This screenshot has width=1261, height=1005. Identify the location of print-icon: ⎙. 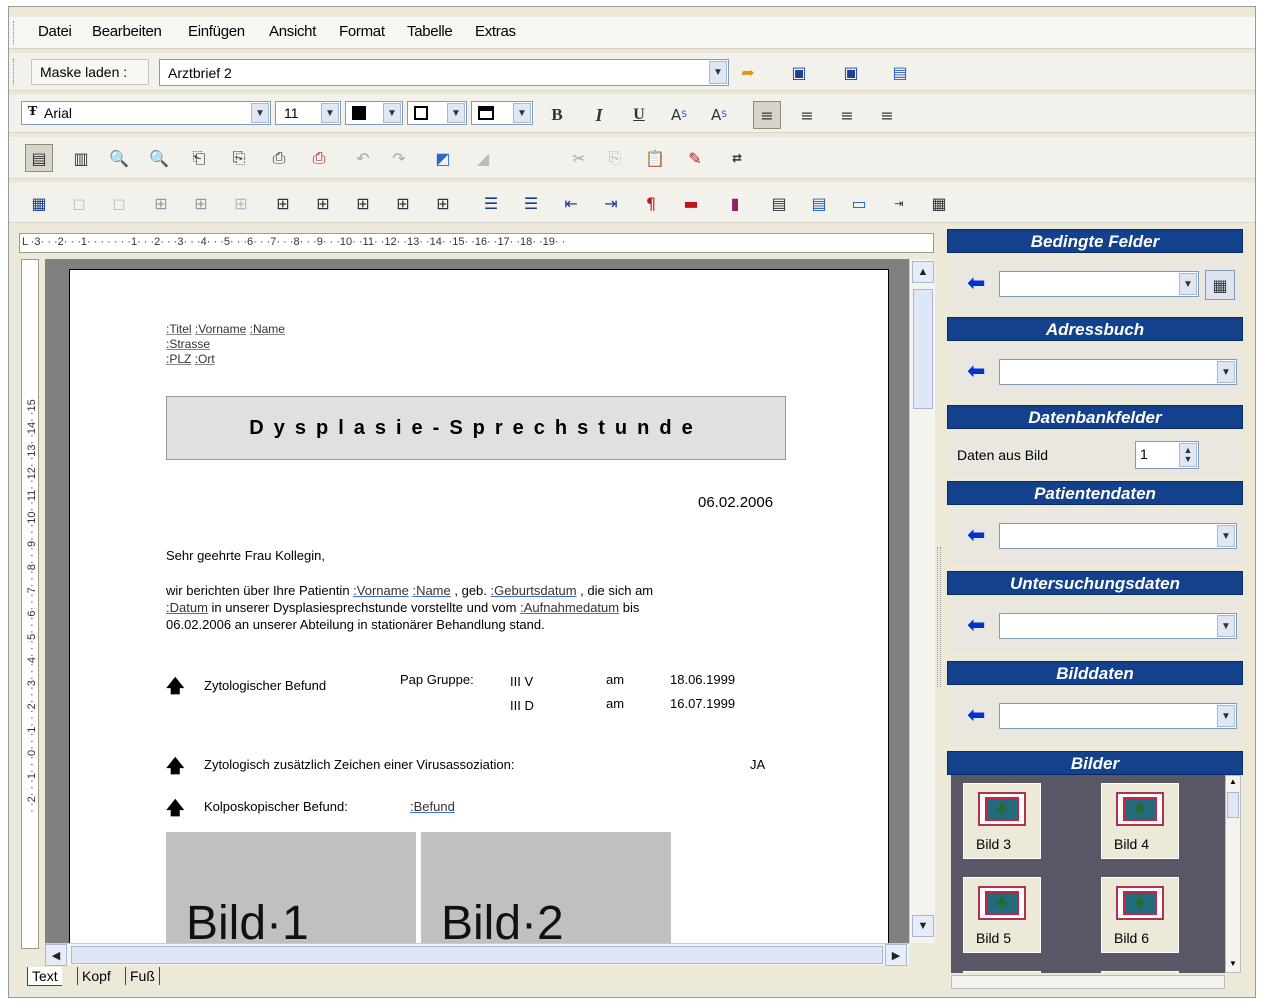
(279, 158).